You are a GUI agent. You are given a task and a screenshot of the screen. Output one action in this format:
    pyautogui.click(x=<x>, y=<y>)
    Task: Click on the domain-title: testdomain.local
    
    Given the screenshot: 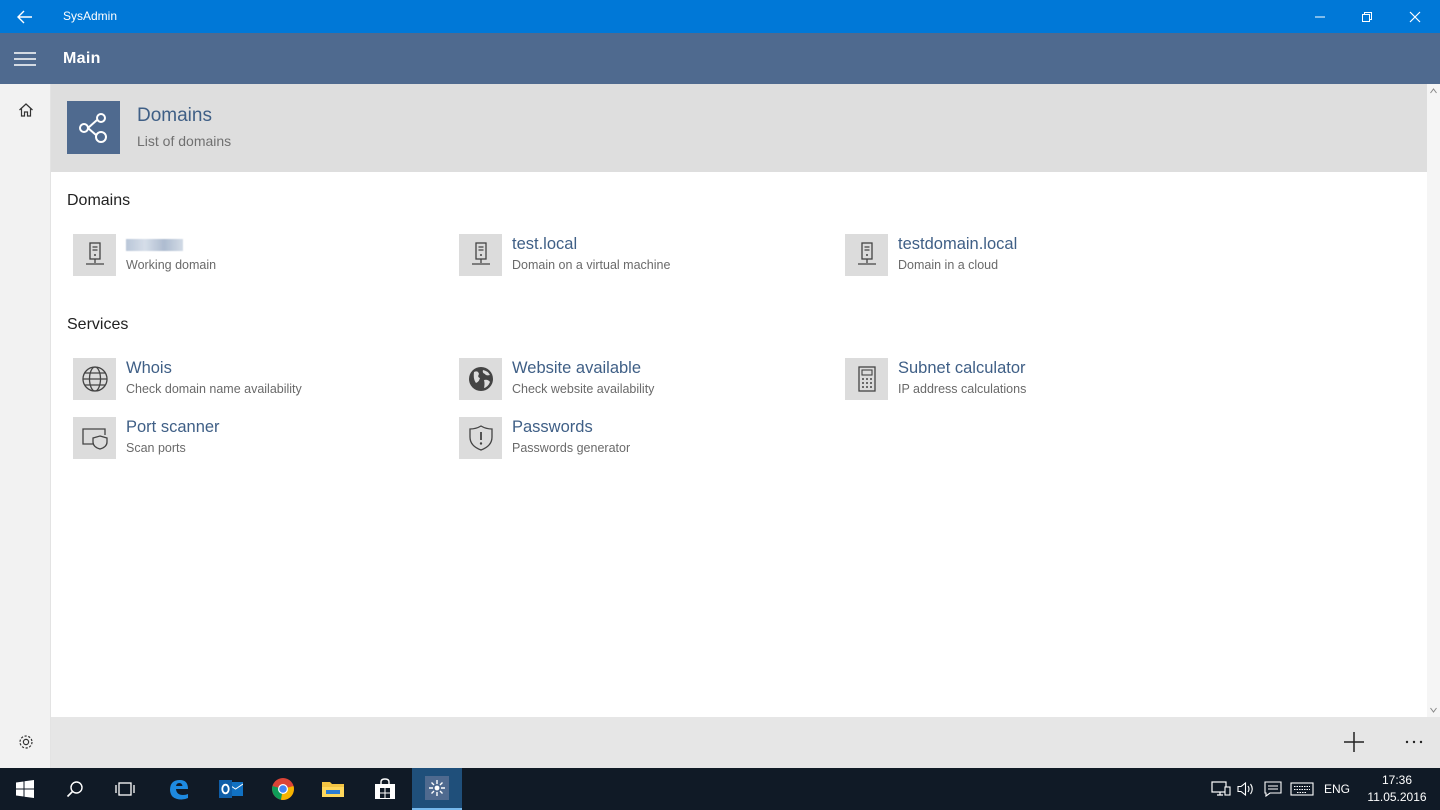 What is the action you would take?
    pyautogui.click(x=958, y=244)
    